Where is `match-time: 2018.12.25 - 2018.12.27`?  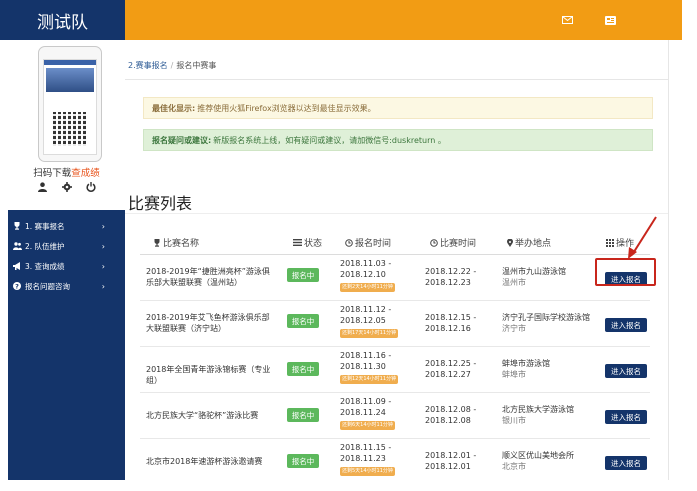
match-time: 2018.12.25 - 2018.12.27 is located at coordinates (451, 369).